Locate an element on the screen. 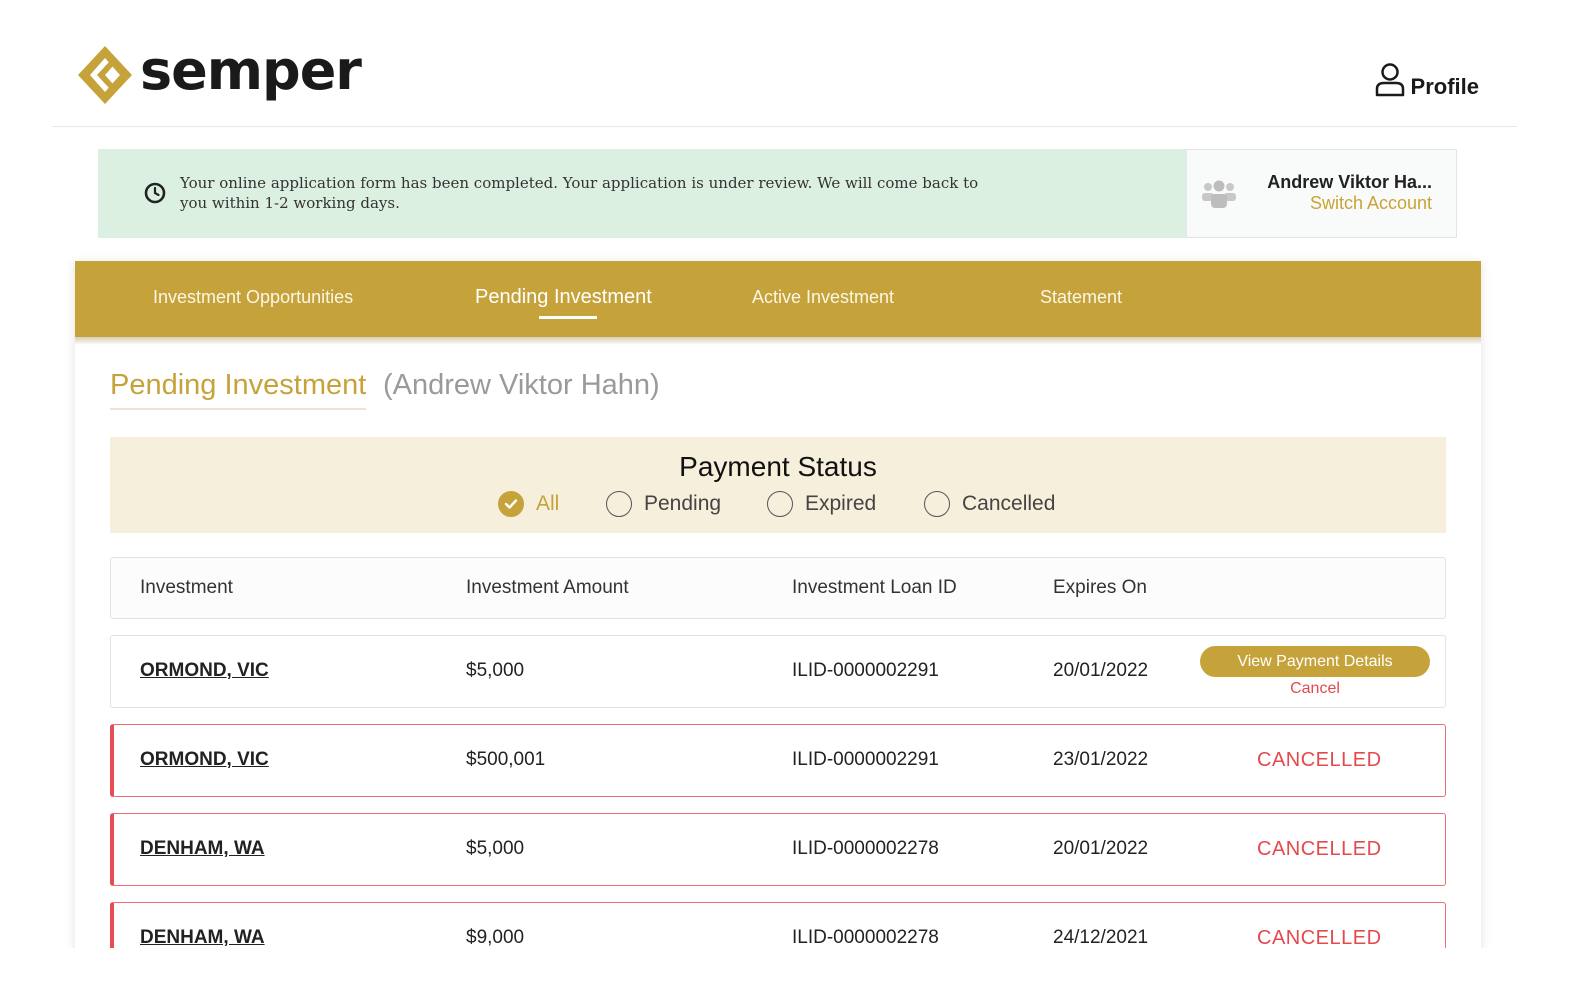 Image resolution: width=1577 pixels, height=1008 pixels. column-header-expires: Expires On is located at coordinates (1100, 587).